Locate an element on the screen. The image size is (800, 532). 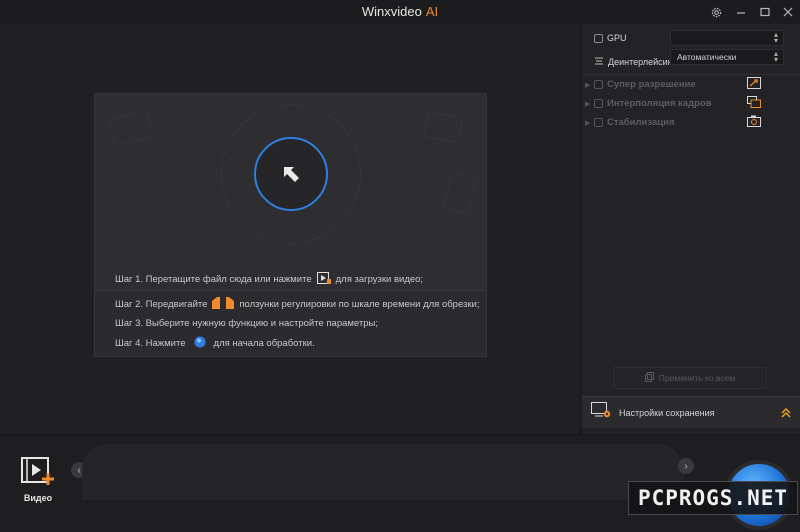
import-arrow-icon is located at coordinates (291, 174).